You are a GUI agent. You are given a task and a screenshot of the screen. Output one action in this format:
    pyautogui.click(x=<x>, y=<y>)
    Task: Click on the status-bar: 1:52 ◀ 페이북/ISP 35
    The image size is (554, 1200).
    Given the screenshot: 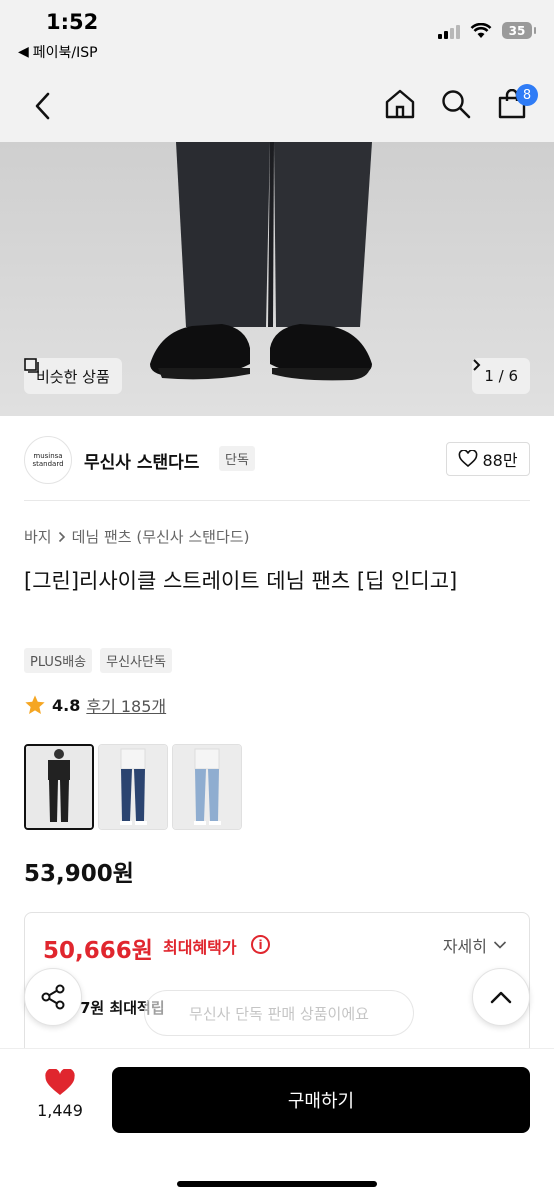 What is the action you would take?
    pyautogui.click(x=277, y=35)
    